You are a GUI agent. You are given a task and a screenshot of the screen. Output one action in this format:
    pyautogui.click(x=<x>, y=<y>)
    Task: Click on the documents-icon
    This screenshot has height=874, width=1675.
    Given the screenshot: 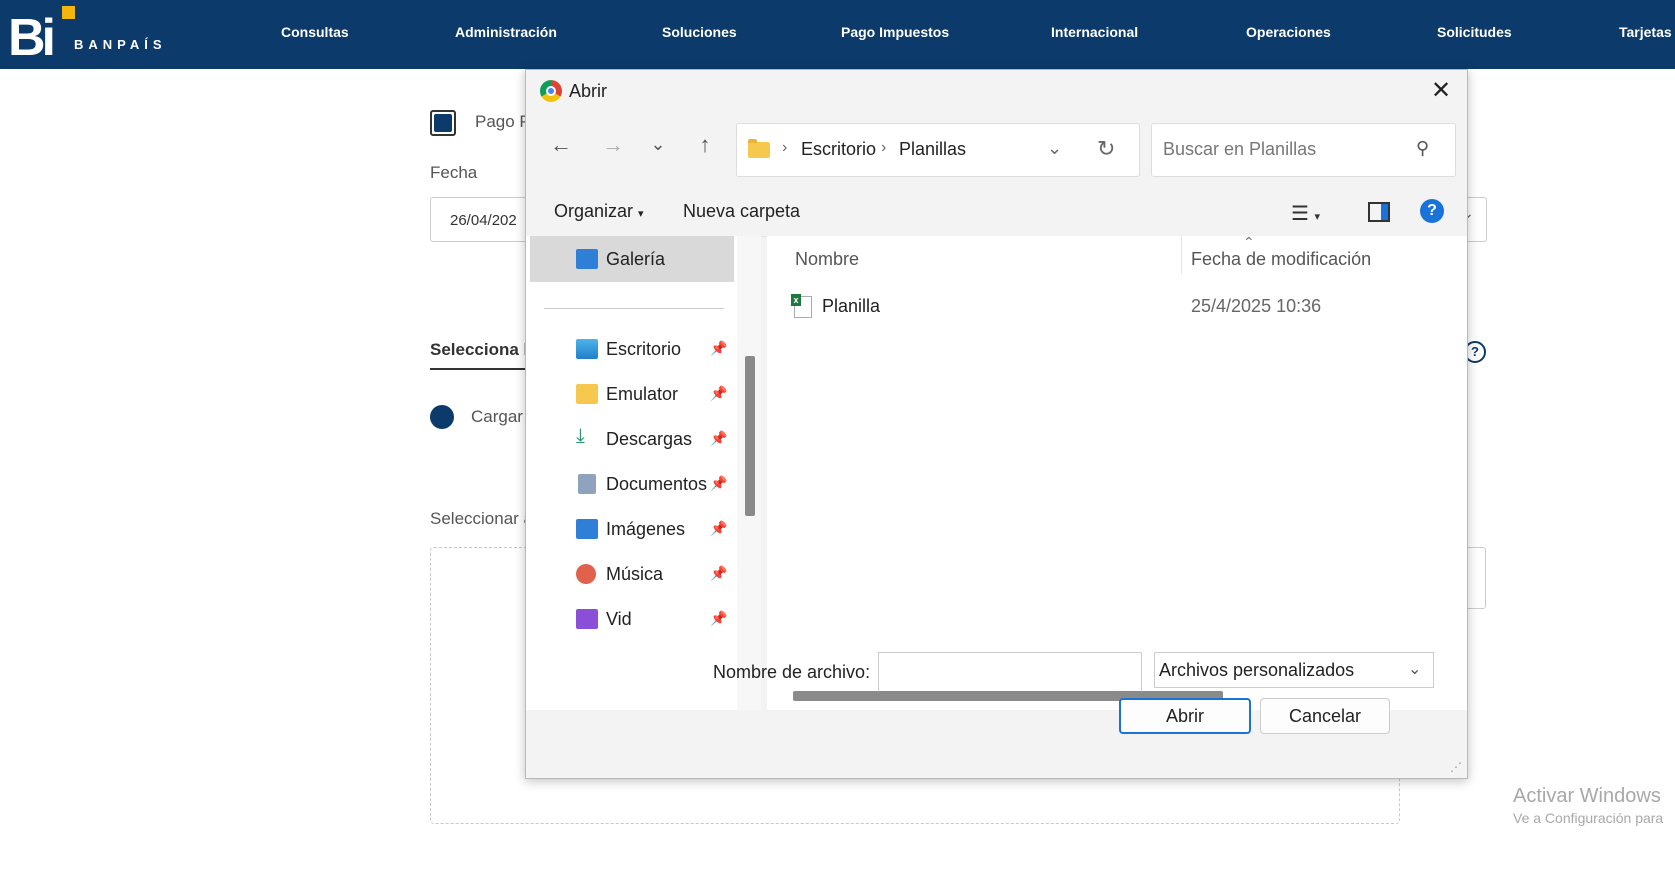 What is the action you would take?
    pyautogui.click(x=587, y=484)
    